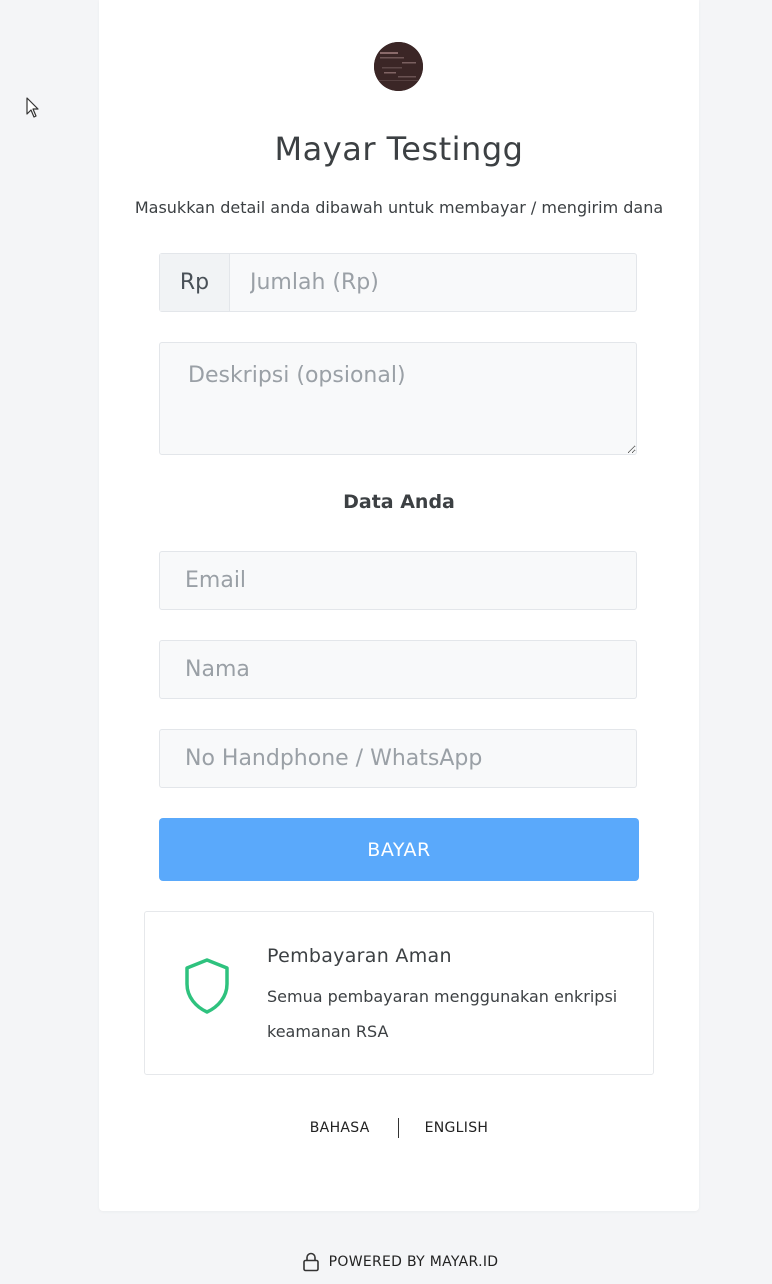 The height and width of the screenshot is (1284, 772). What do you see at coordinates (399, 849) in the screenshot?
I see `pay-button: BAYAR` at bounding box center [399, 849].